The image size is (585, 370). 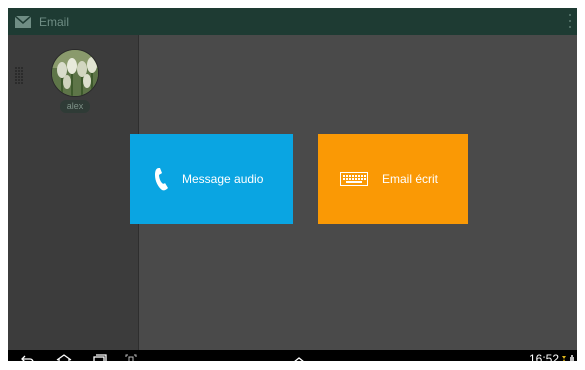 What do you see at coordinates (54, 21) in the screenshot?
I see `app-title: Email` at bounding box center [54, 21].